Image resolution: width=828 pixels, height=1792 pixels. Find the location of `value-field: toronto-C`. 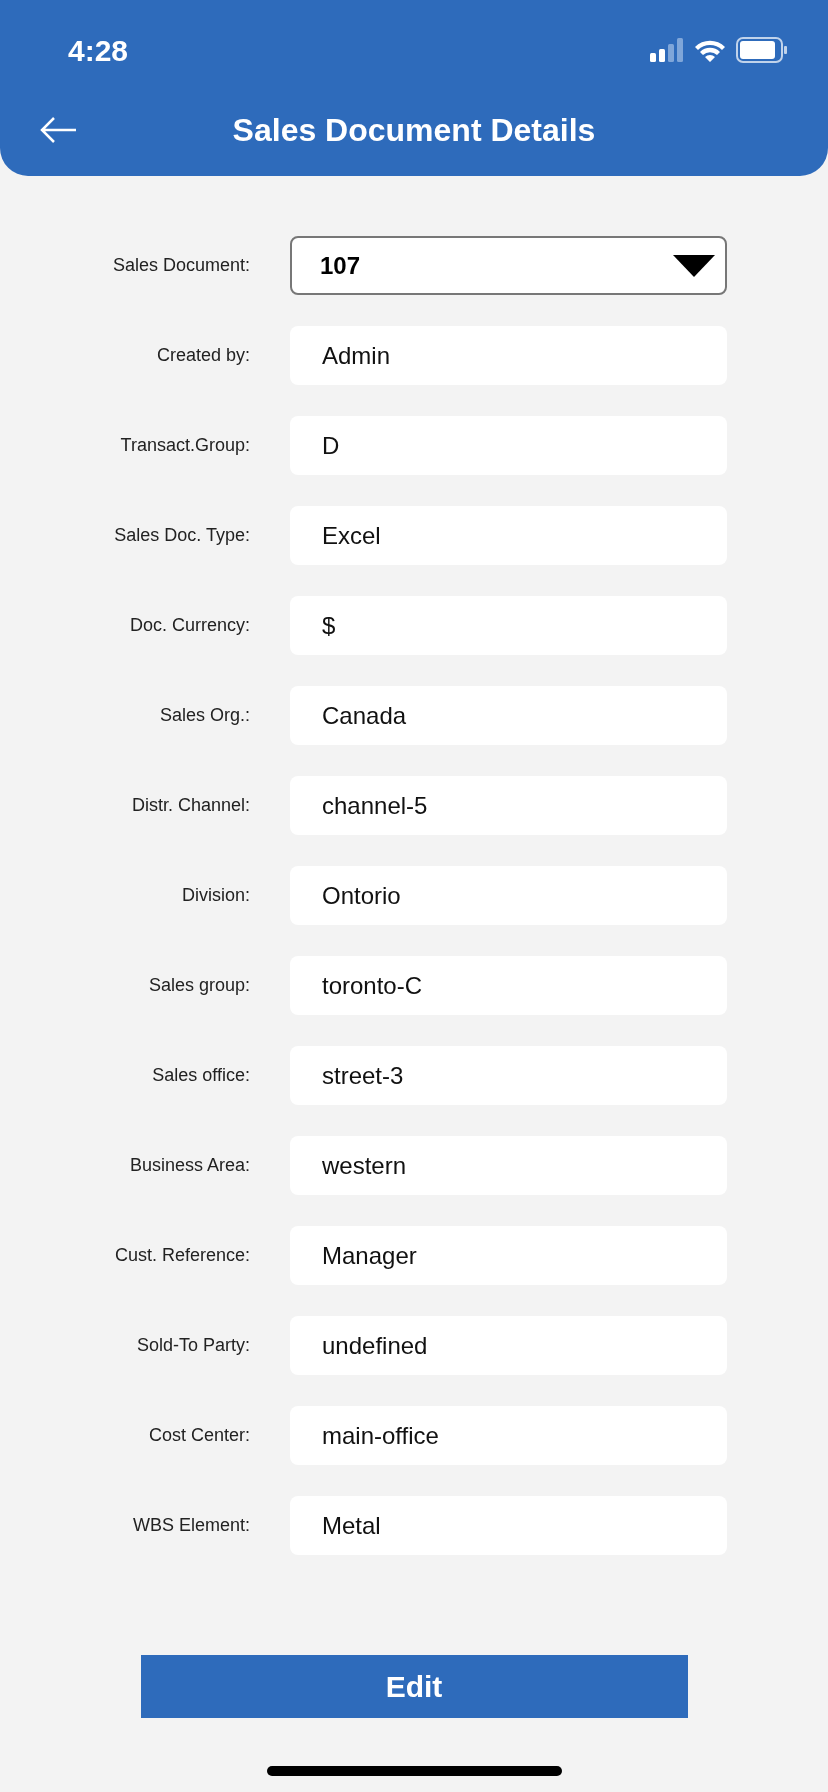

value-field: toronto-C is located at coordinates (508, 985).